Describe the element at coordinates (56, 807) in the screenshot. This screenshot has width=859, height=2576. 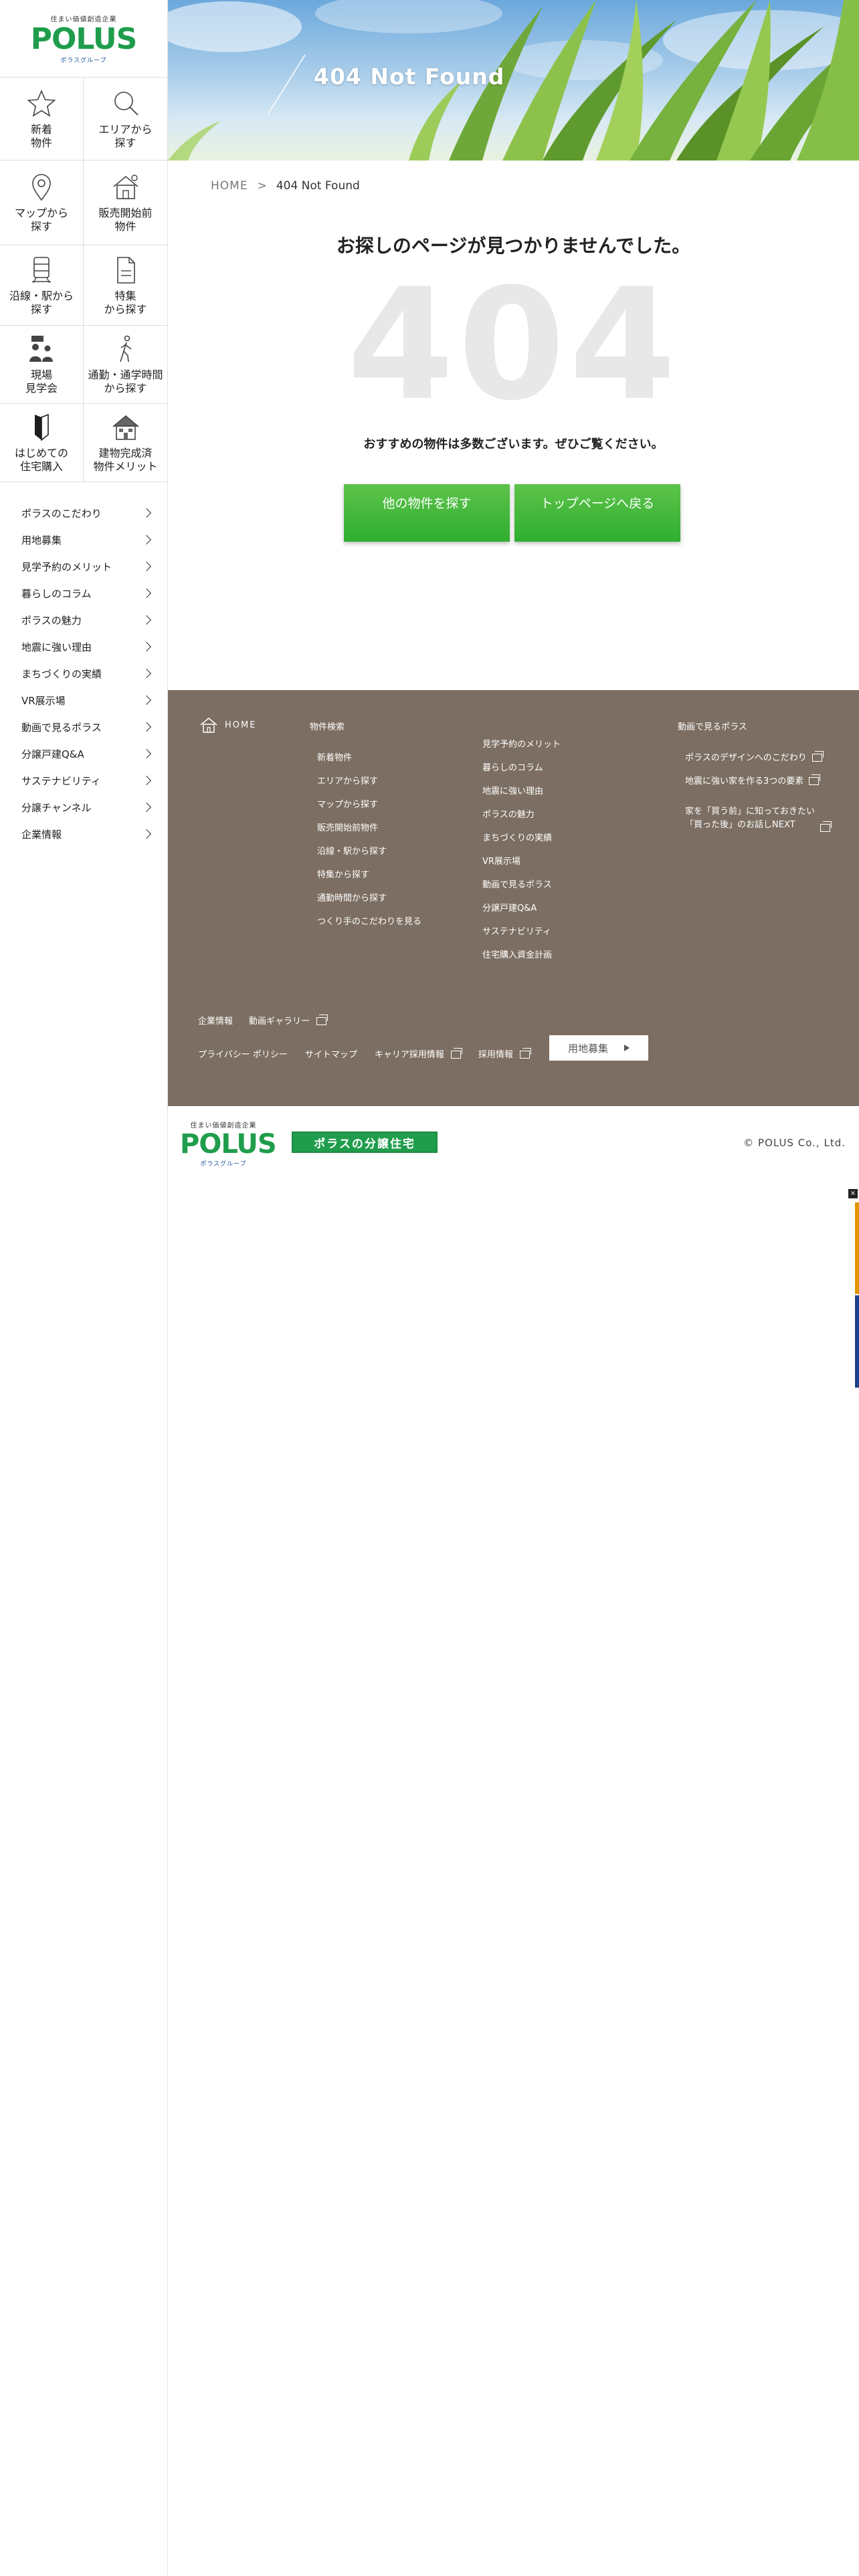
I see `sidebar-item-label: 分譲チャンネル` at that location.